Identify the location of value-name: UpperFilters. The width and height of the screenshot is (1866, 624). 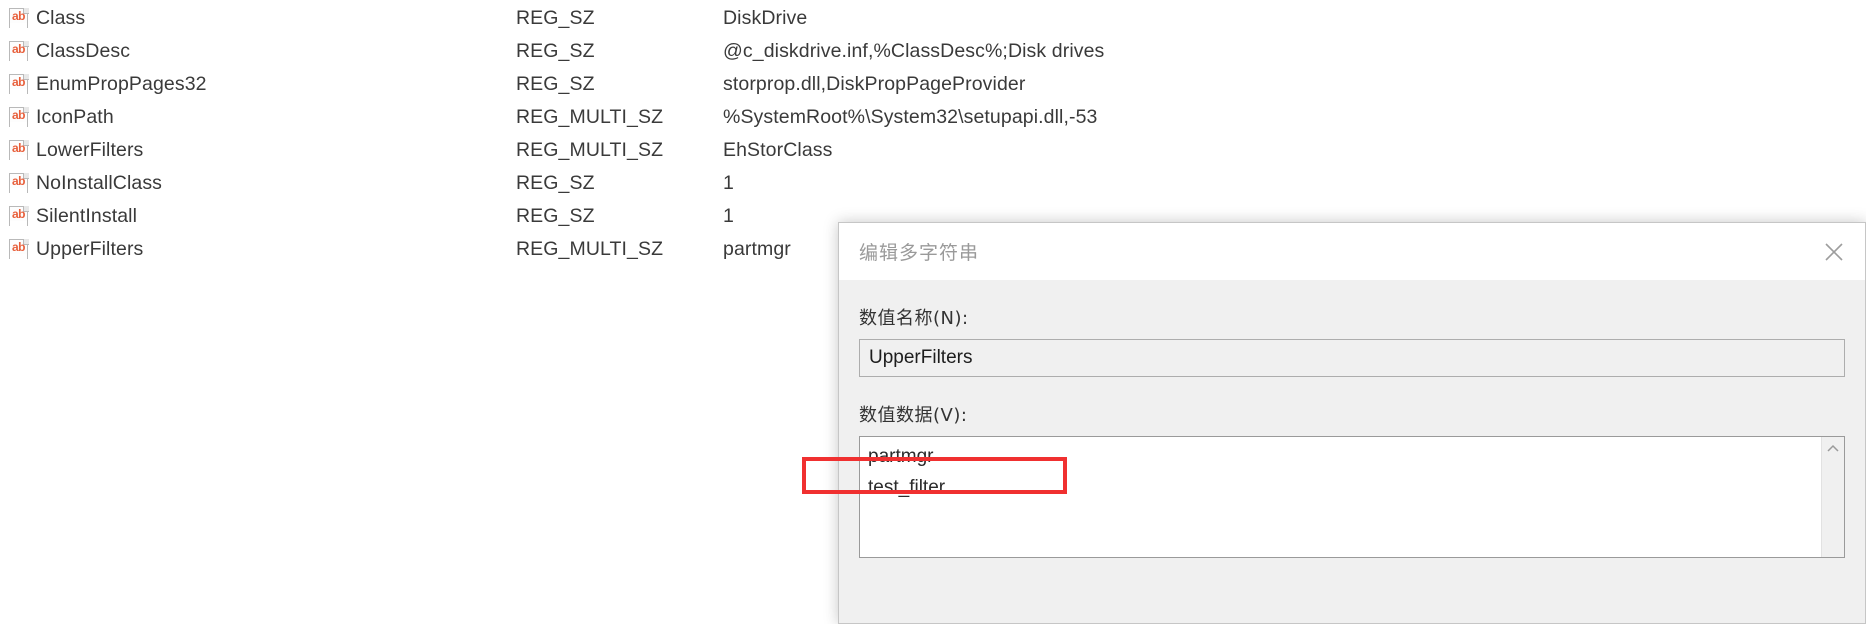
(90, 248).